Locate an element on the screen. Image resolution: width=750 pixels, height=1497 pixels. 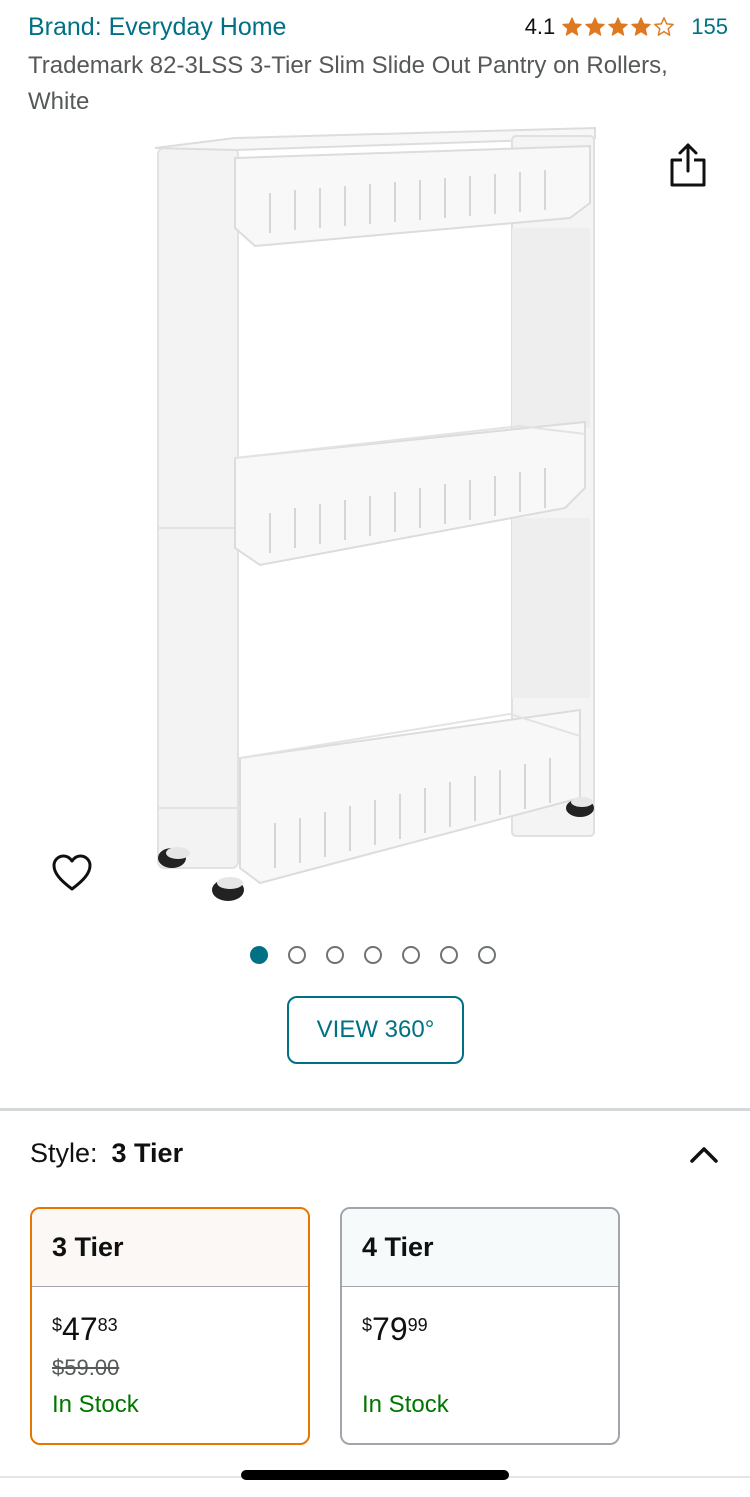
price-whole: 47 is located at coordinates (80, 1329).